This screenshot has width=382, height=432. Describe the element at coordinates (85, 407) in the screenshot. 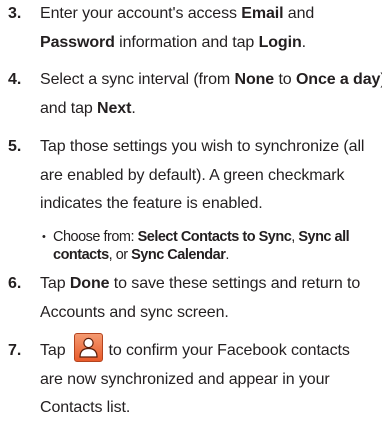

I see `text-line: Contacts list.` at that location.